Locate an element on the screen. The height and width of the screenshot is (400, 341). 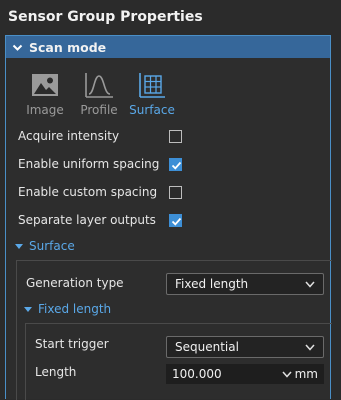
image-icon is located at coordinates (45, 85).